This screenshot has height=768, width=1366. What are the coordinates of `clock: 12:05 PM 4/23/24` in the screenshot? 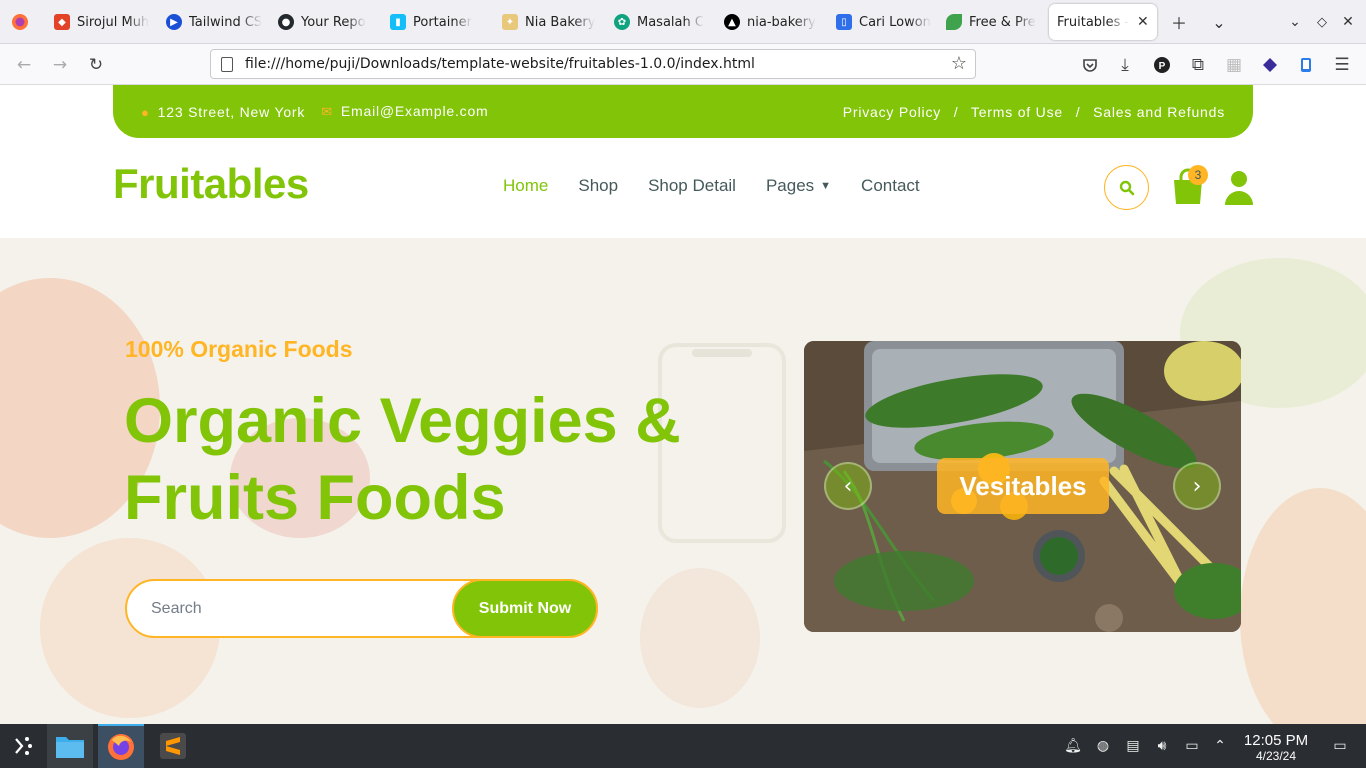 It's located at (1276, 747).